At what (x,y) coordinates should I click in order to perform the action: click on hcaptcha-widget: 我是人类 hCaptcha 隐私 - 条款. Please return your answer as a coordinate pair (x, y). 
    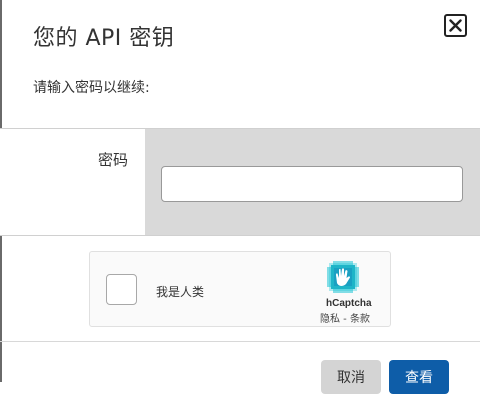
    Looking at the image, I should click on (240, 289).